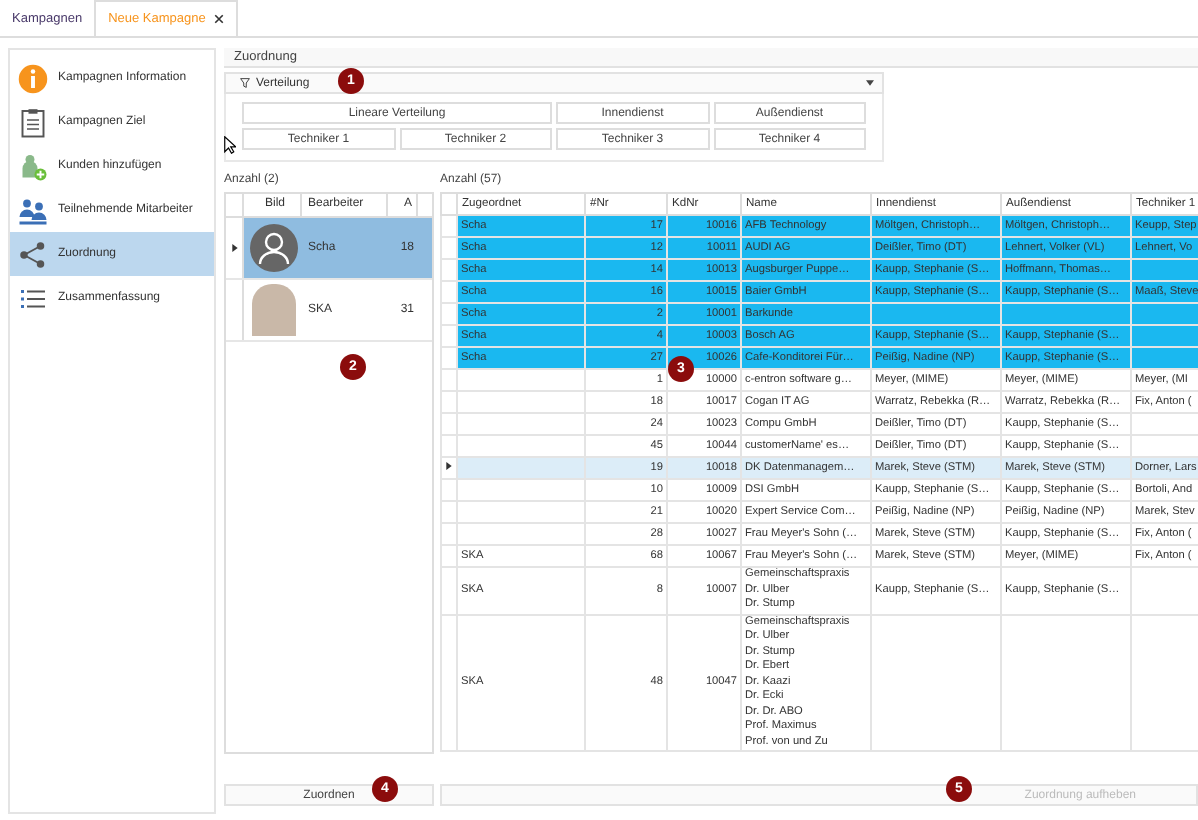 The image size is (1198, 820). Describe the element at coordinates (230, 145) in the screenshot. I see `cursor-icon` at that location.